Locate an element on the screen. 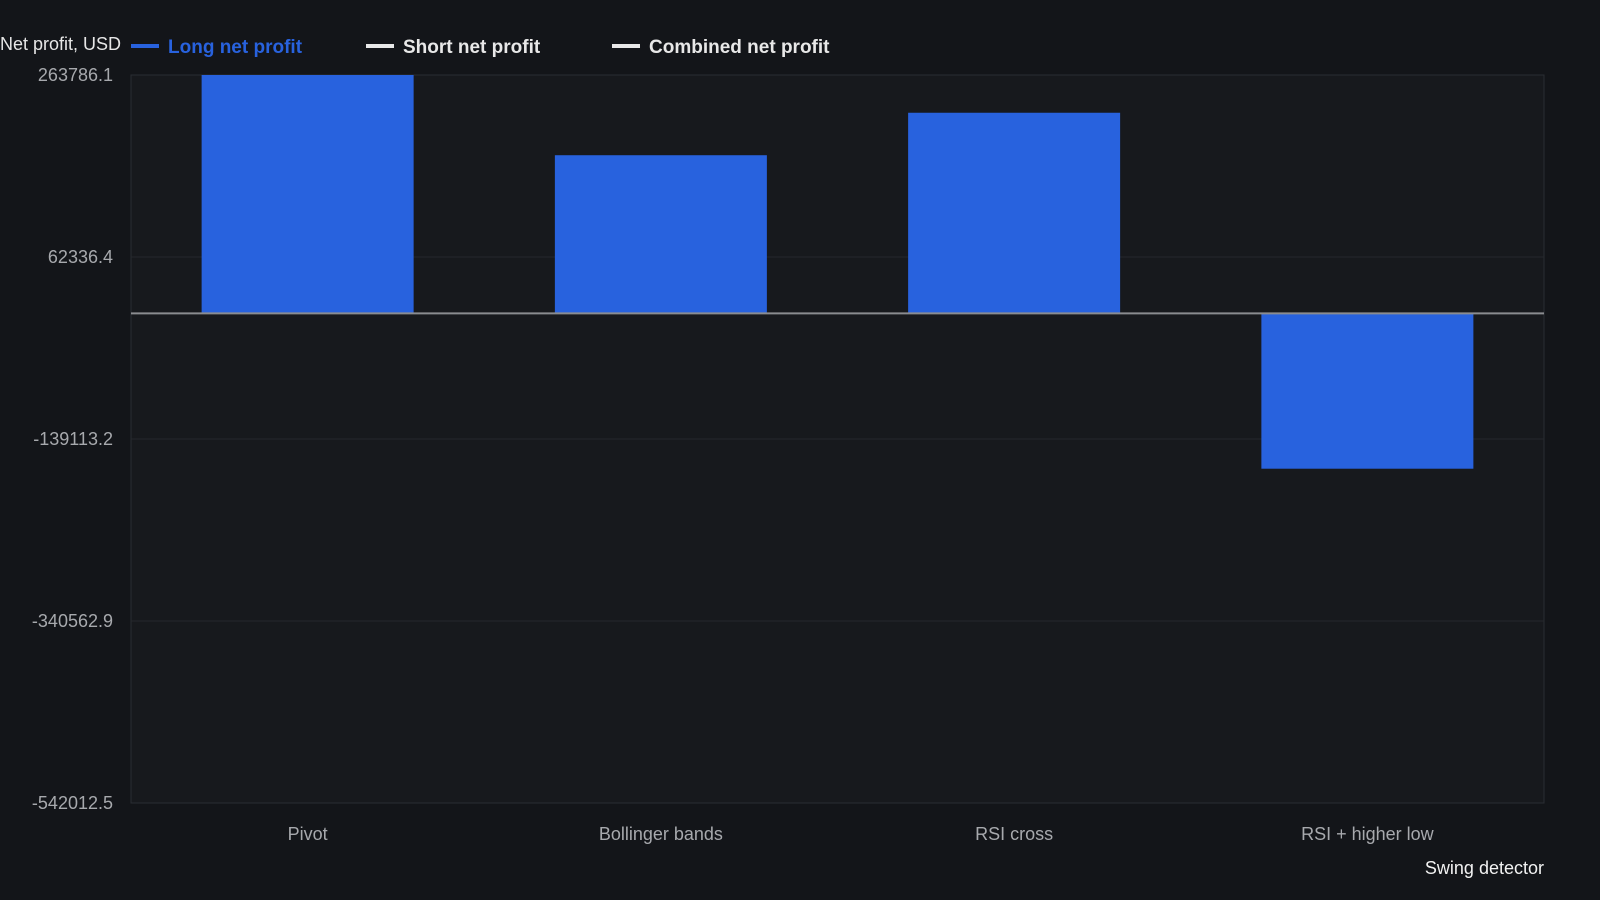 The height and width of the screenshot is (900, 1600). legend-label: Short net profit is located at coordinates (472, 47).